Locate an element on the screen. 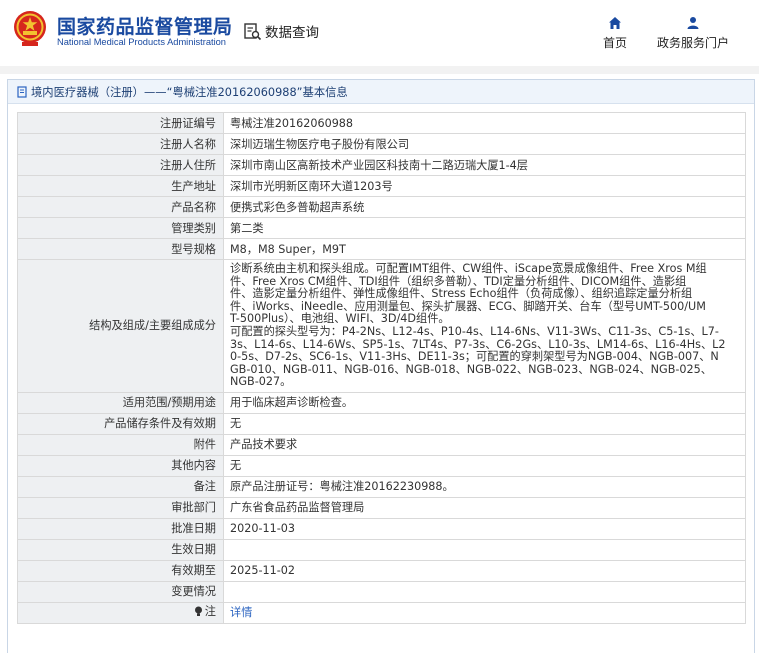  value-line: NGB-027。 is located at coordinates (261, 382).